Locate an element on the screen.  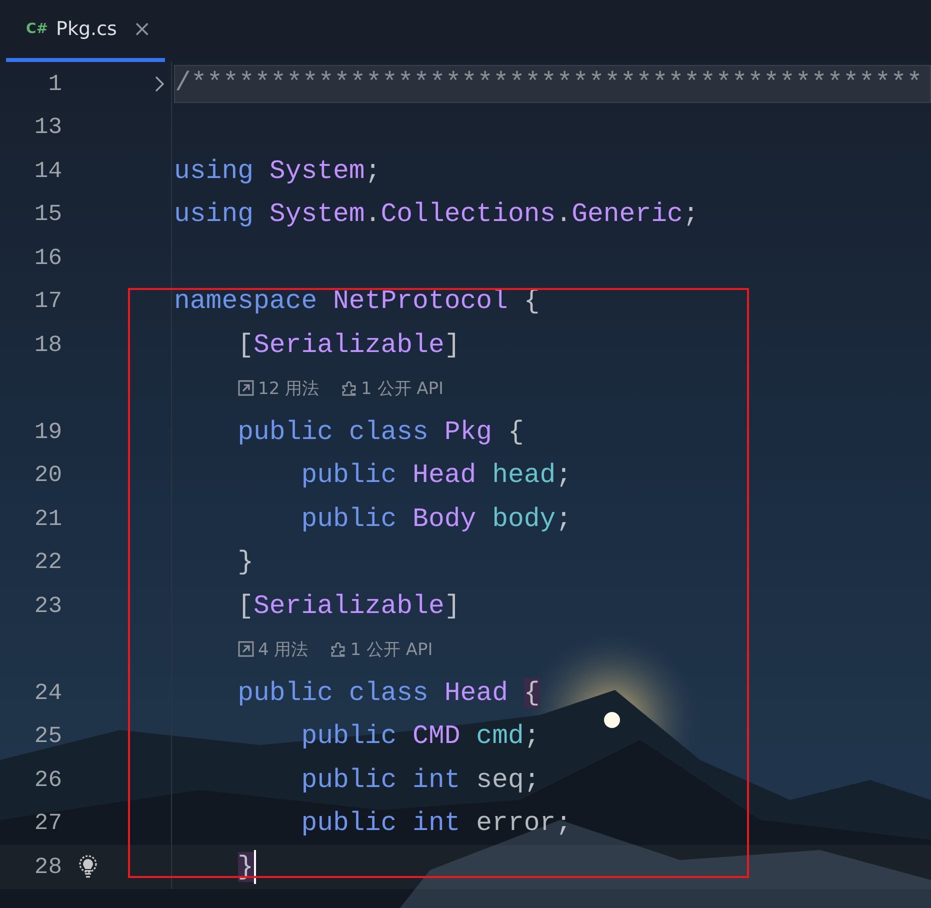
line-number: 18 is located at coordinates (47, 345).